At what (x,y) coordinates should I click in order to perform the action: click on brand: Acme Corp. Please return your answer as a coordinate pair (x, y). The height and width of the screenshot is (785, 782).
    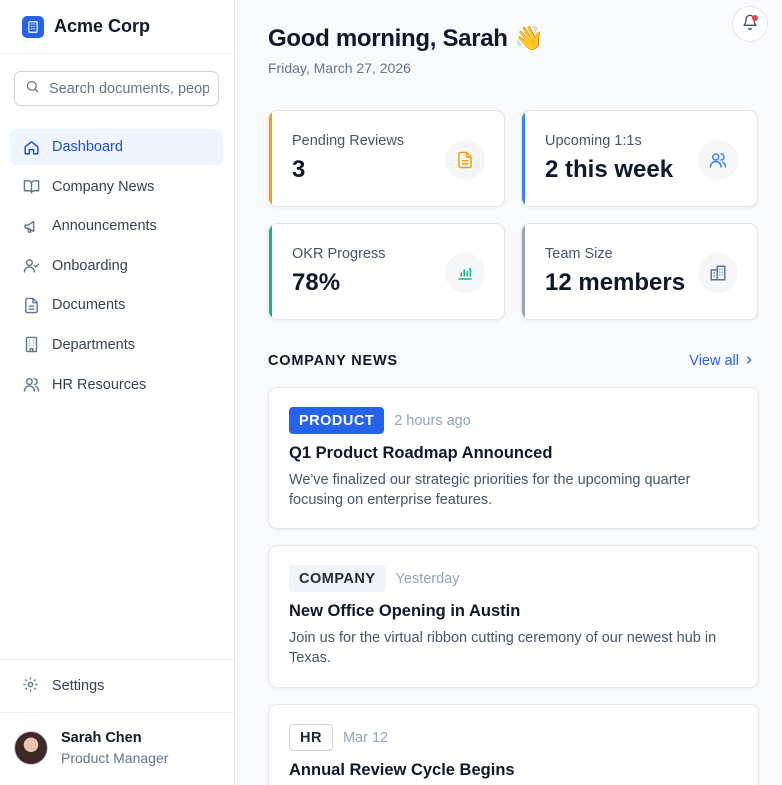
    Looking at the image, I should click on (117, 27).